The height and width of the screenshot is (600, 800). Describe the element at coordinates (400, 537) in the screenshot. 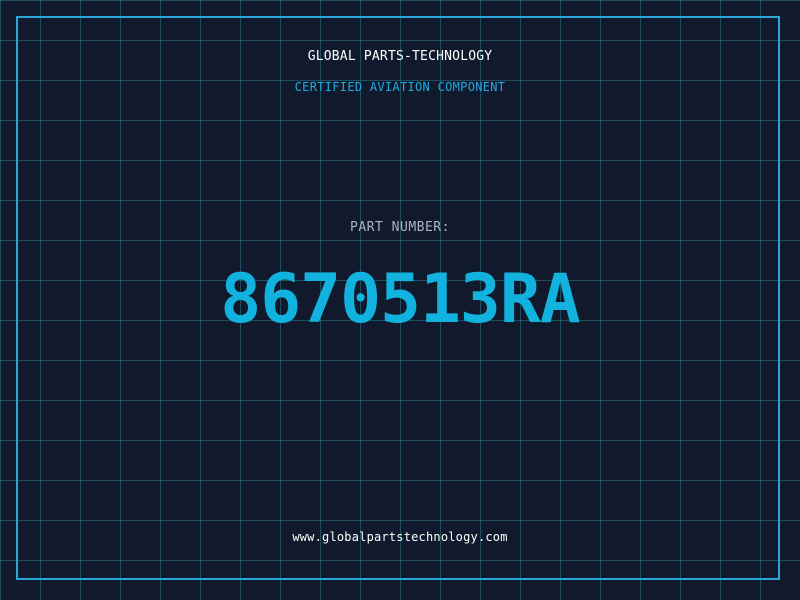

I see `website-link: www.globalpartstechnology.com` at that location.